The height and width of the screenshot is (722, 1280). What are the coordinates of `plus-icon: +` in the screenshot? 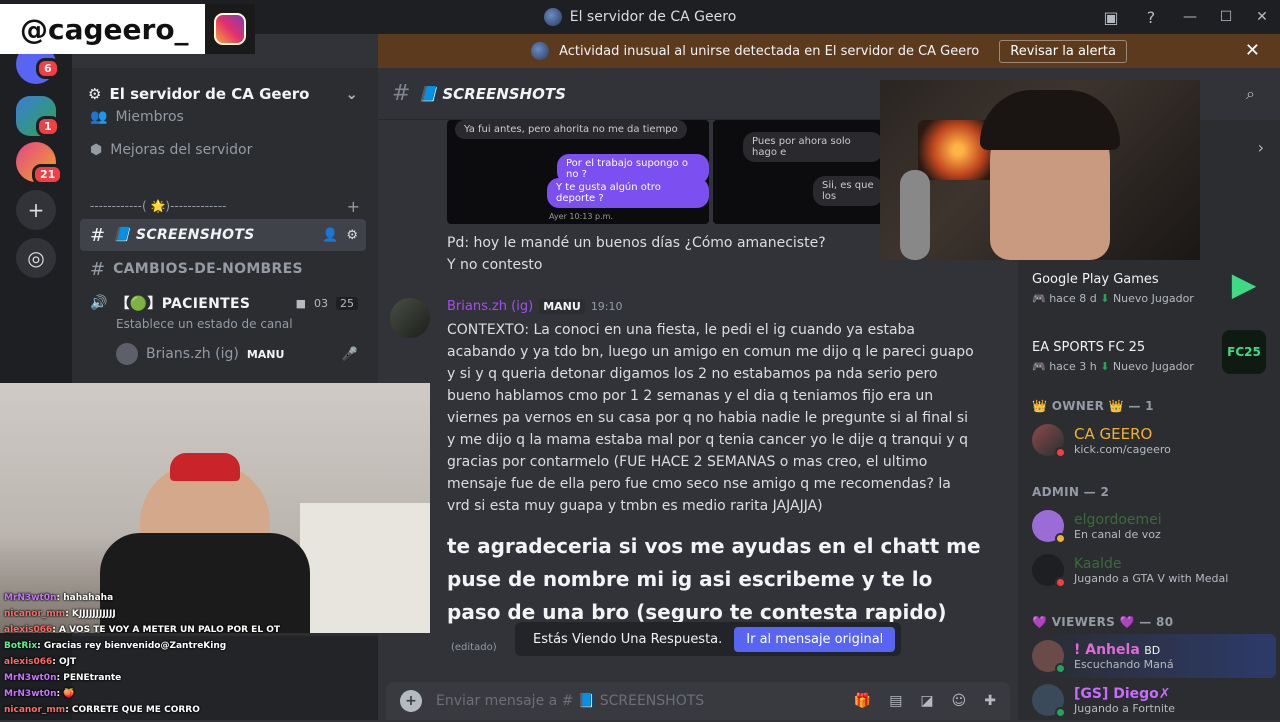 It's located at (411, 701).